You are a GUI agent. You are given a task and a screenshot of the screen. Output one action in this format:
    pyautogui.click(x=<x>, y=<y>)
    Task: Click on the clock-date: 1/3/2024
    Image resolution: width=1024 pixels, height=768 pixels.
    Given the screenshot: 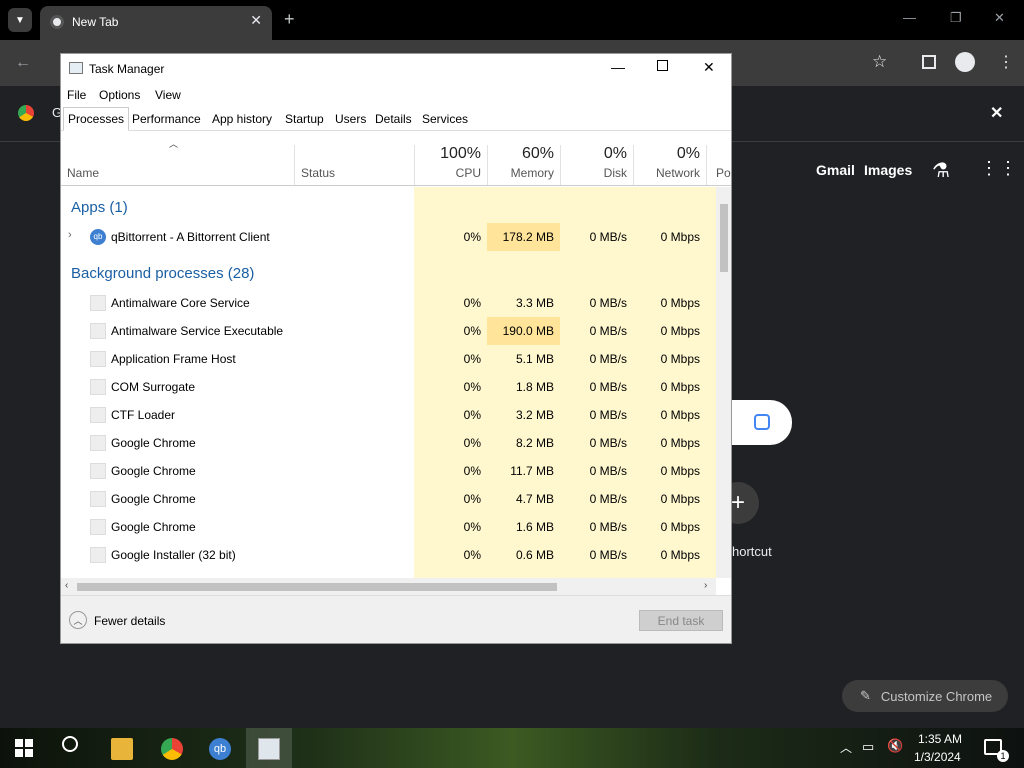 What is the action you would take?
    pyautogui.click(x=937, y=757)
    